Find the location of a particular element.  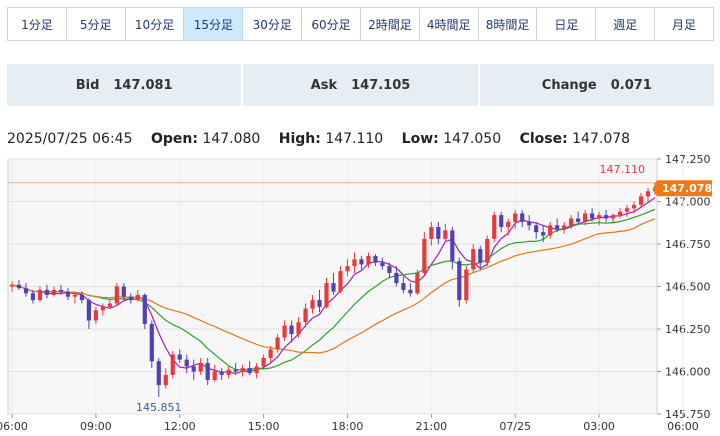

tab-timeframe: 1分足 is located at coordinates (37, 24).